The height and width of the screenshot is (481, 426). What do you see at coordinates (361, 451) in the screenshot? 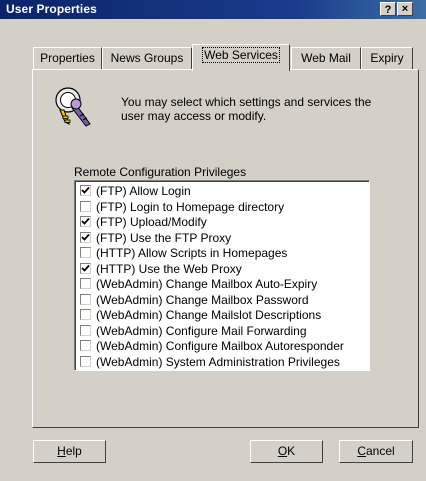
I see `cancel-mnemonic: C` at bounding box center [361, 451].